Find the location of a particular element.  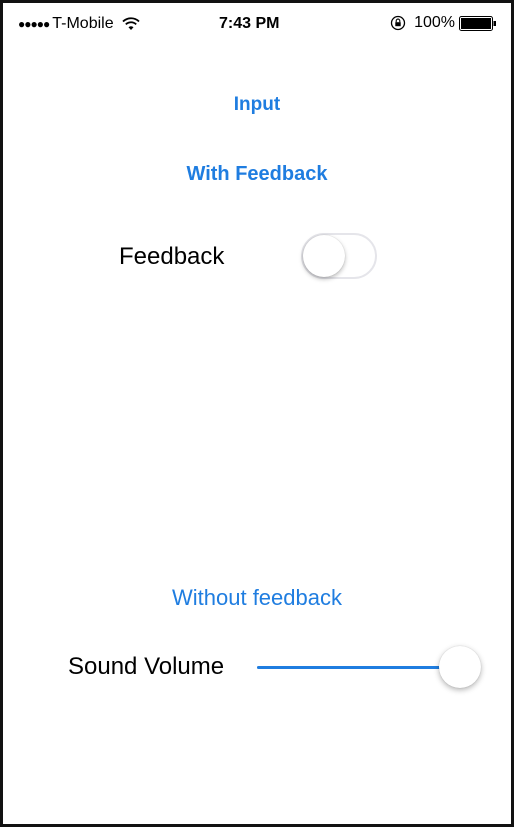

status-time: 7:43 PM is located at coordinates (249, 23).